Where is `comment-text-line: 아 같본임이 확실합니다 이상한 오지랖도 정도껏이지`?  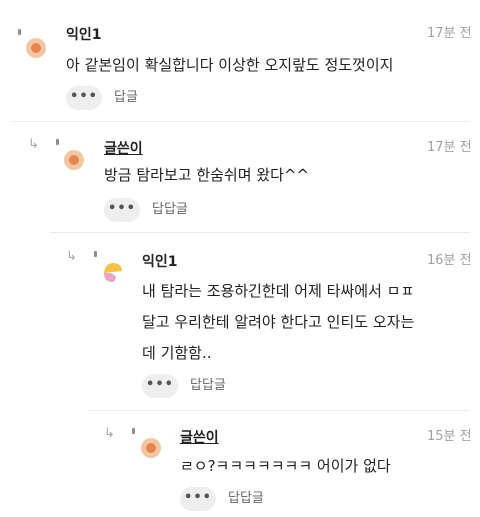 comment-text-line: 아 같본임이 확실합니다 이상한 오지랖도 정도껏이지 is located at coordinates (230, 65).